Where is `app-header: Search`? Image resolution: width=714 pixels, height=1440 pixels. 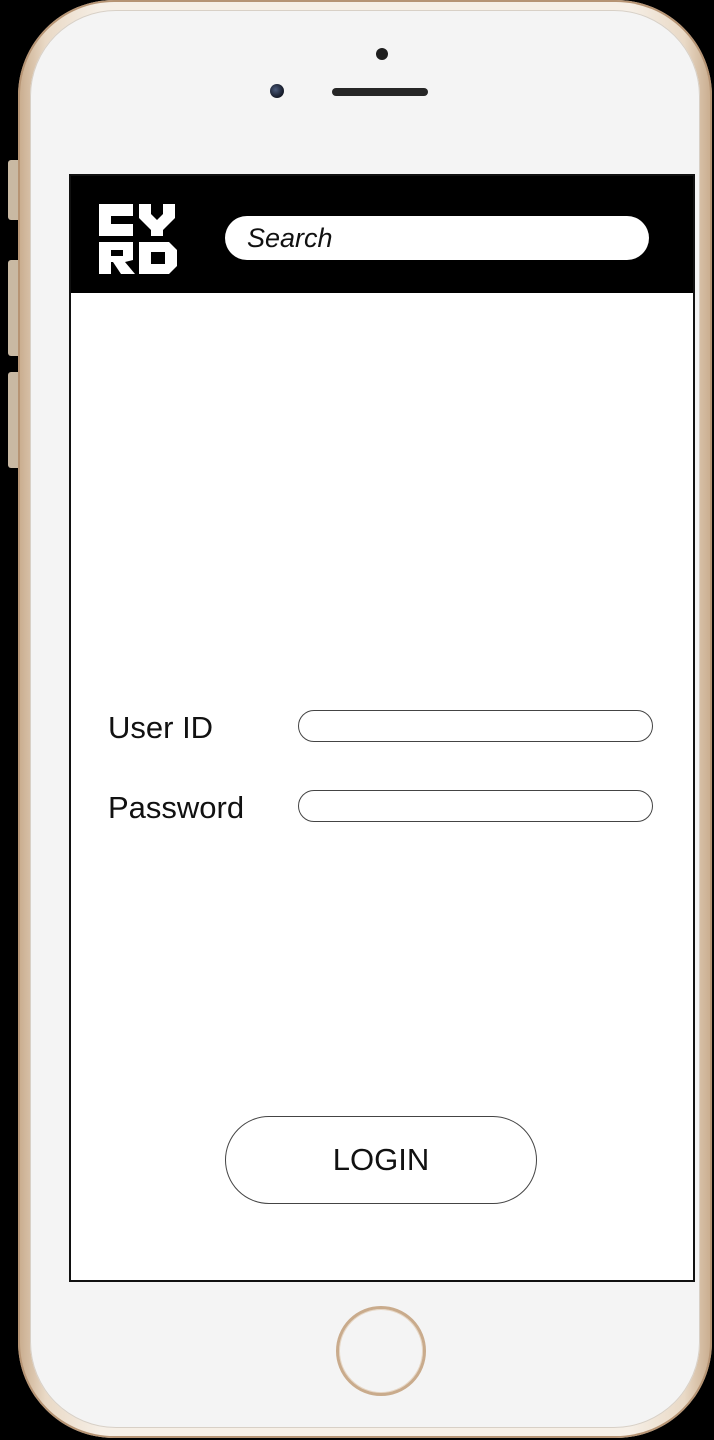
app-header: Search is located at coordinates (382, 234).